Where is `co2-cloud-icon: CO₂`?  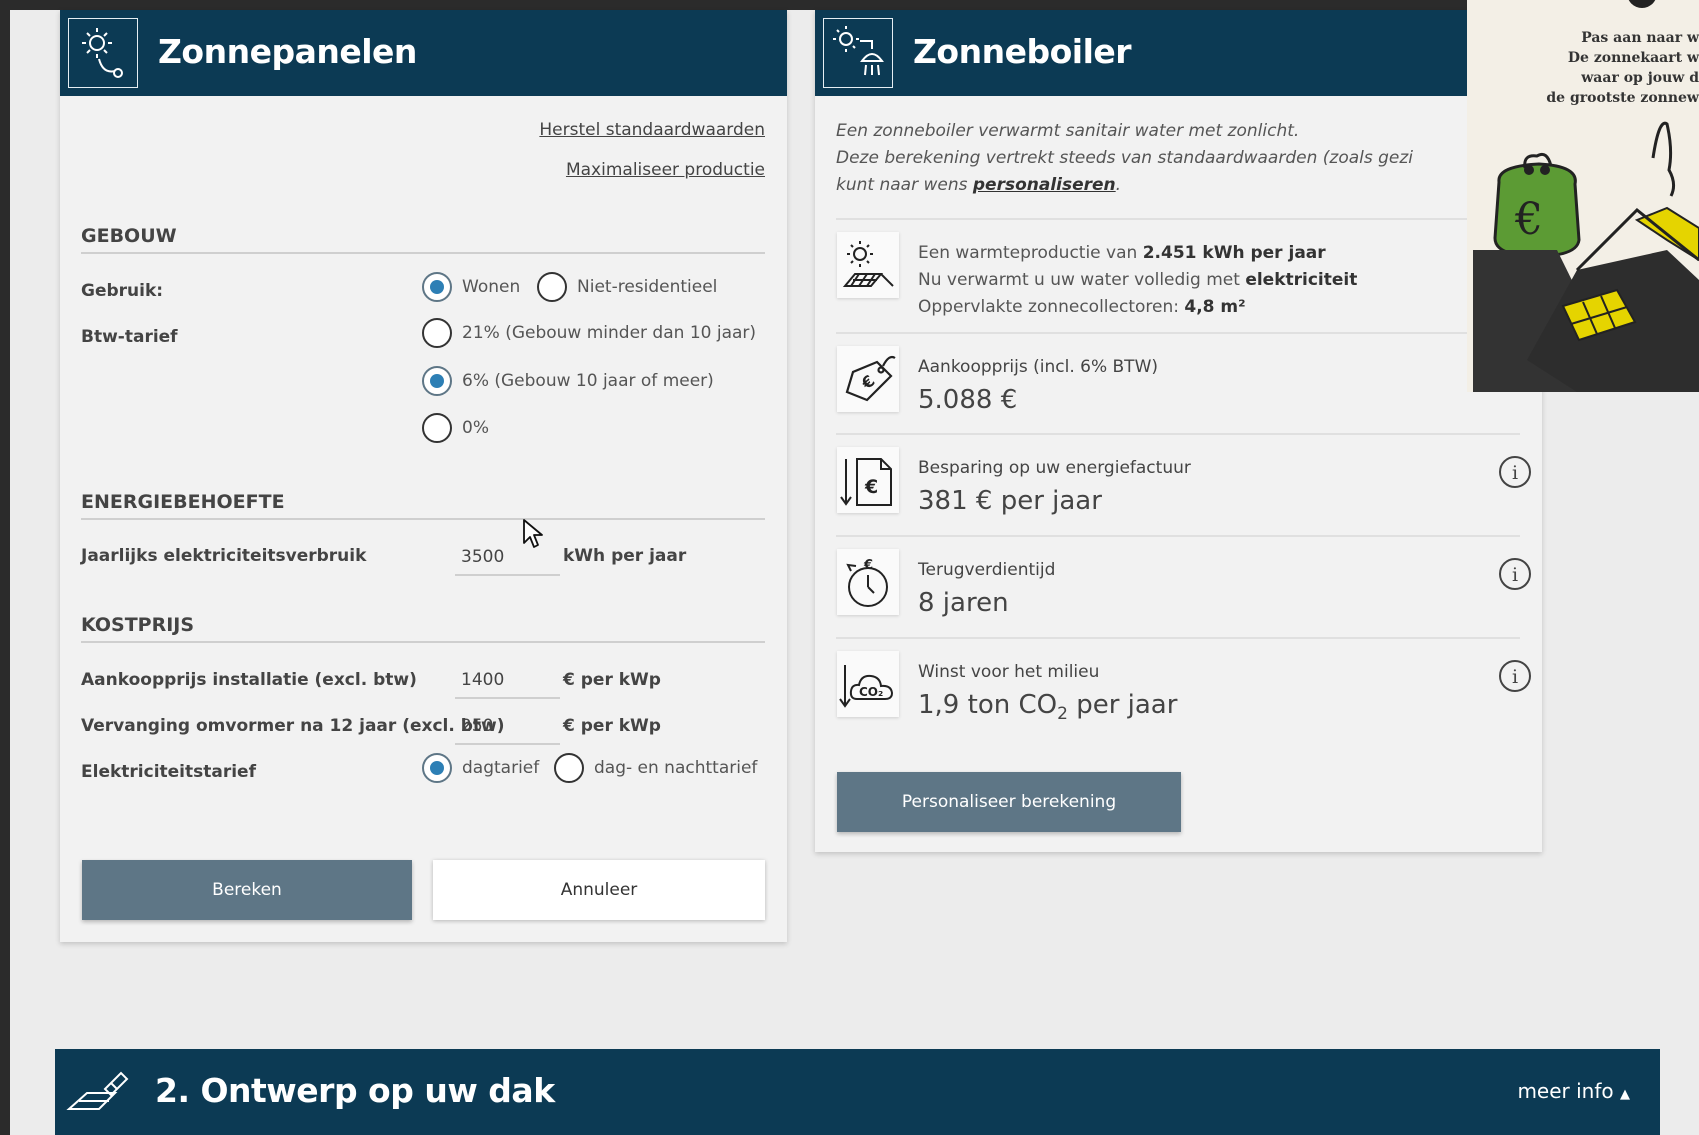
co2-cloud-icon: CO₂ is located at coordinates (868, 684).